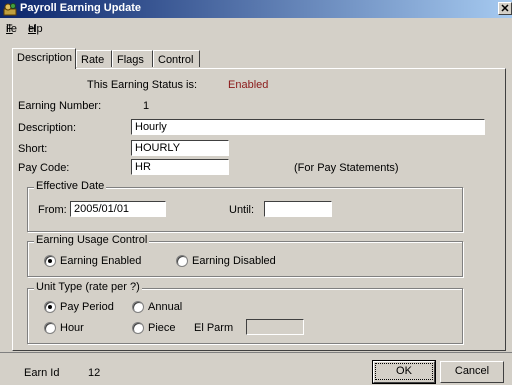  What do you see at coordinates (118, 209) in the screenshot?
I see `from-date-field: 2005/01/01` at bounding box center [118, 209].